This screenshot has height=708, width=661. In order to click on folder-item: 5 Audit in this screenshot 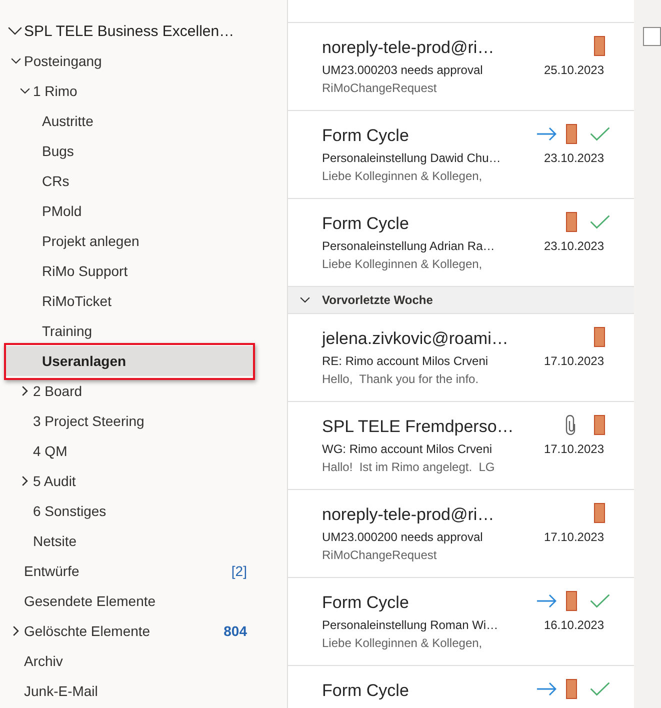, I will do `click(129, 481)`.